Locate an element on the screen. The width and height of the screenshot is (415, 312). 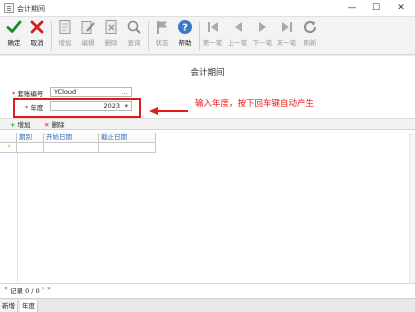
grid-scrollbar is located at coordinates (412, 208).